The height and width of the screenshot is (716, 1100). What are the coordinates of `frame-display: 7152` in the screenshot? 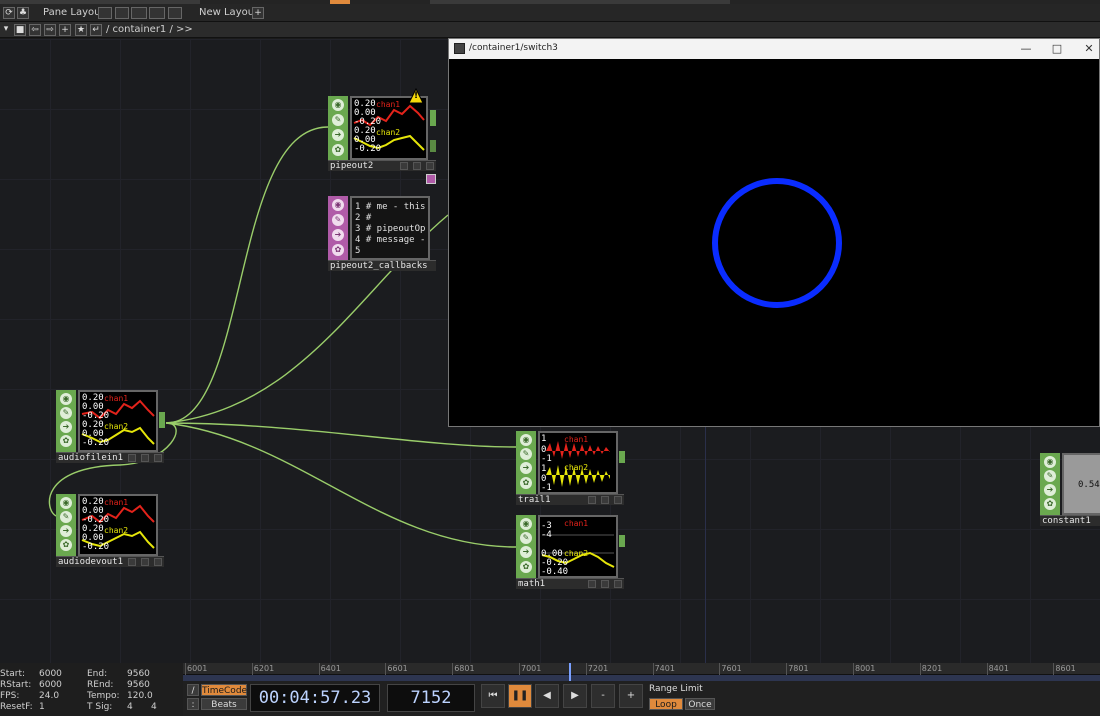 It's located at (431, 698).